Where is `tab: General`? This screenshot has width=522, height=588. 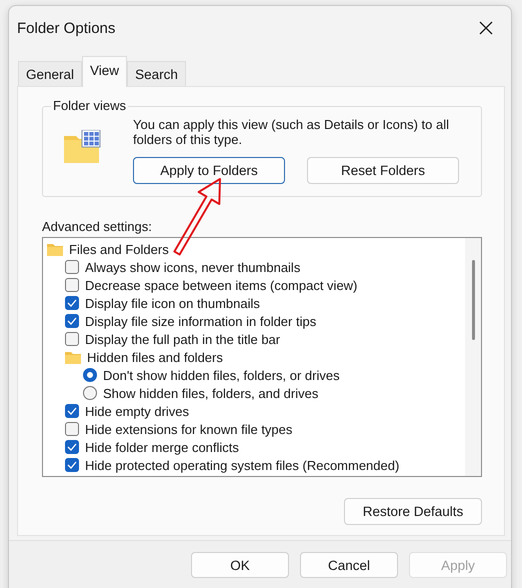
tab: General is located at coordinates (50, 73).